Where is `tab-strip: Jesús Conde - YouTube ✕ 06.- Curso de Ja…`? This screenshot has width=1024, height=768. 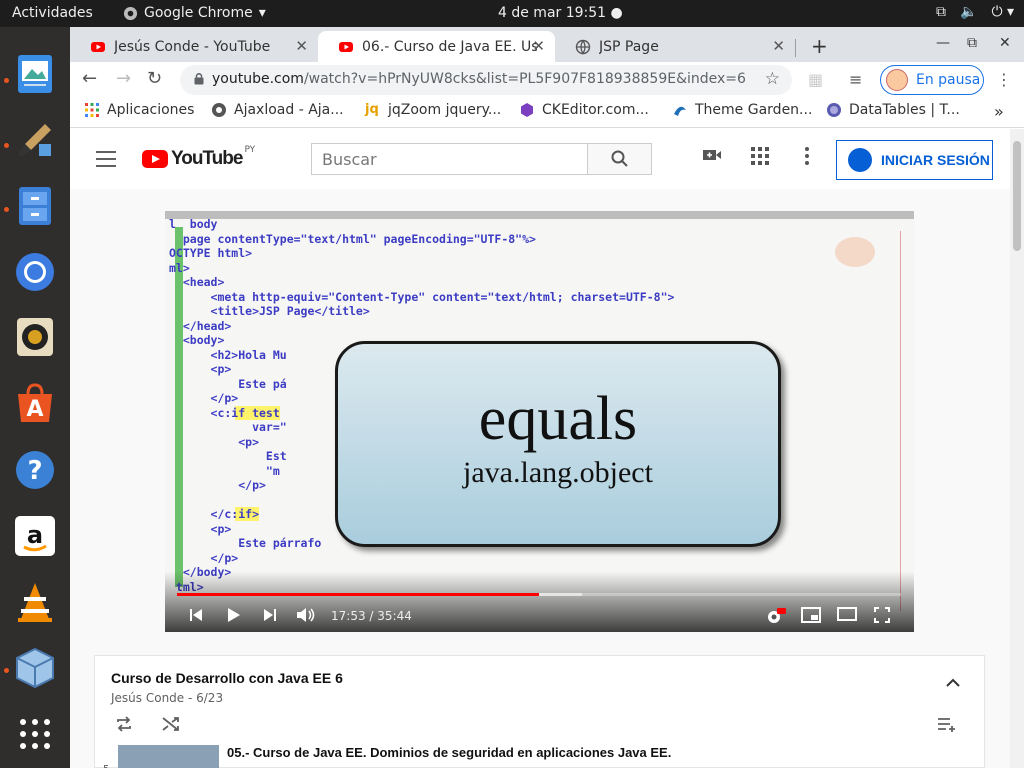 tab-strip: Jesús Conde - YouTube ✕ 06.- Curso de Ja… is located at coordinates (547, 44).